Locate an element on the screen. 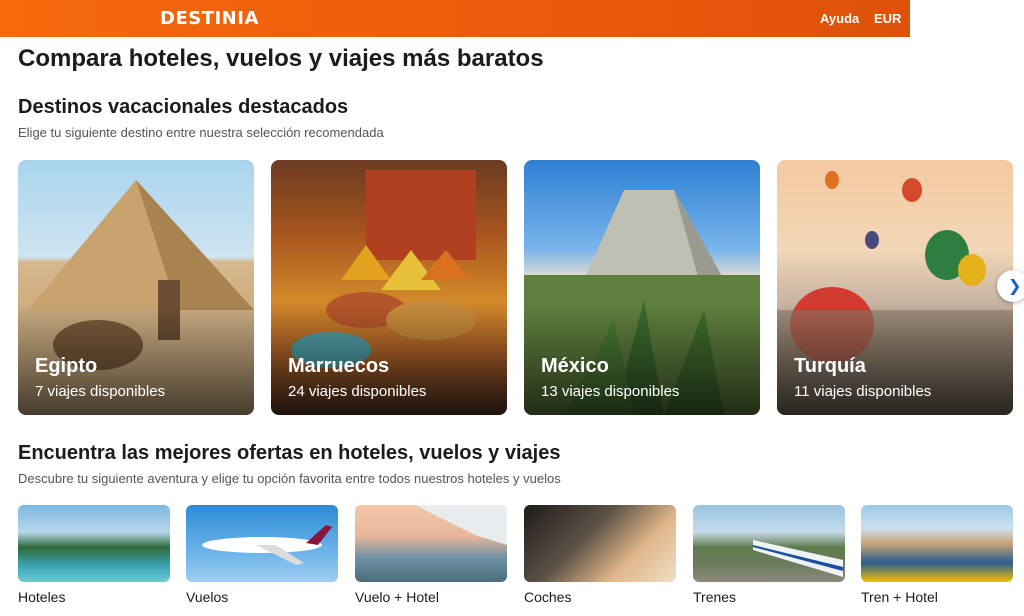  destination-name: Marruecos is located at coordinates (339, 366).